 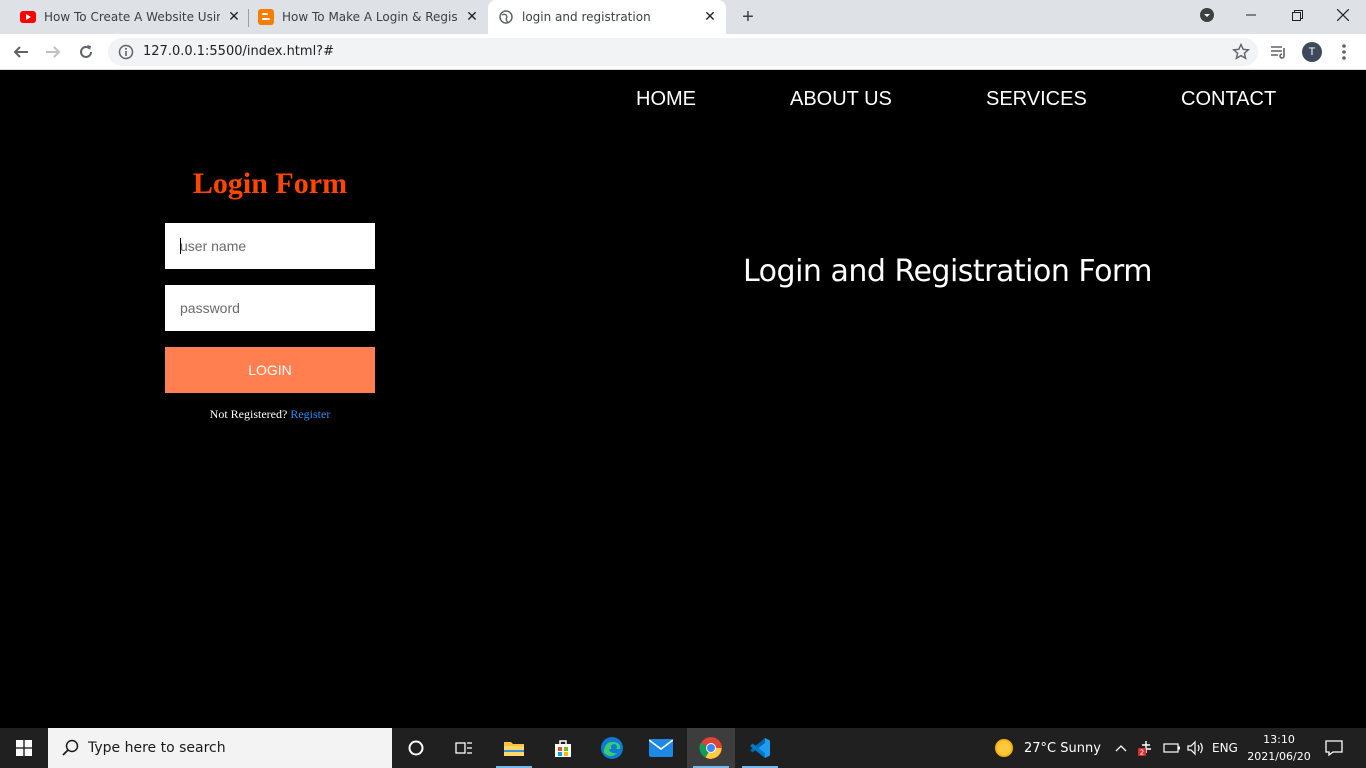 I want to click on show-hidden-icons, so click(x=1121, y=748).